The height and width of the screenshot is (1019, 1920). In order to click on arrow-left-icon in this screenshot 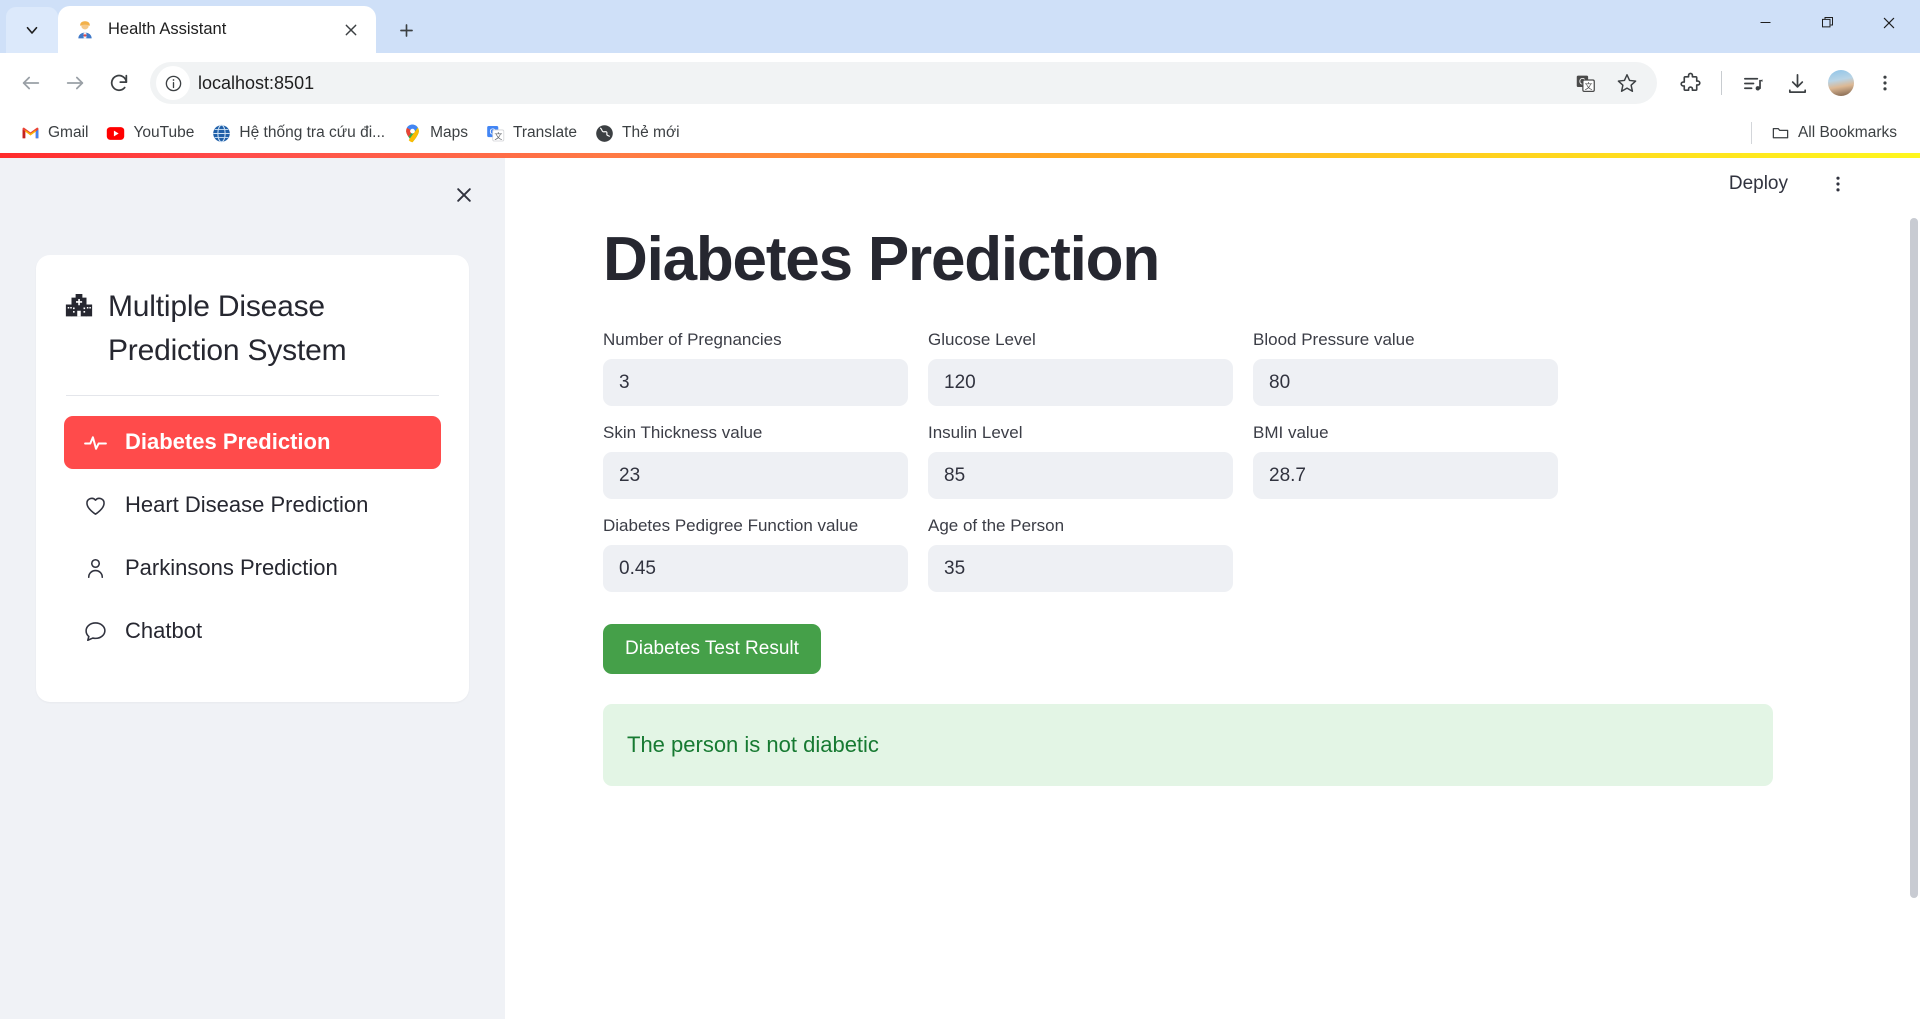, I will do `click(31, 83)`.